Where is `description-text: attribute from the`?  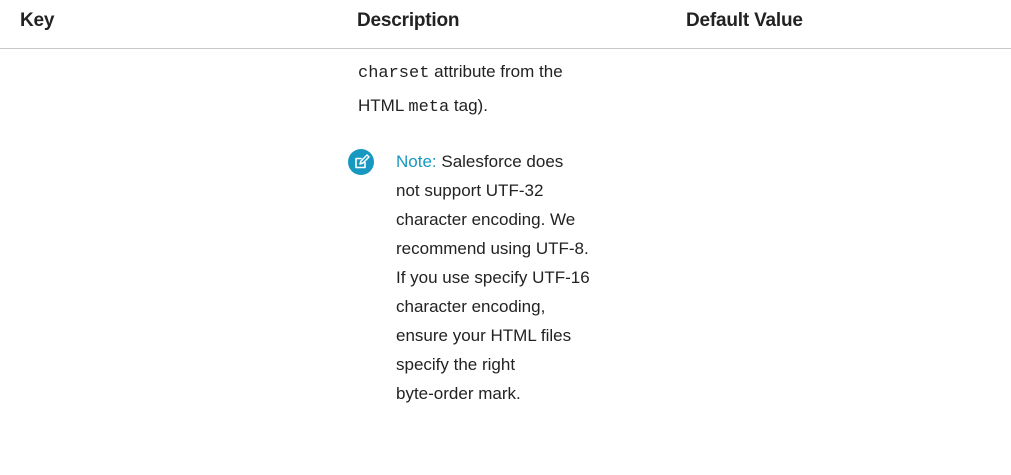 description-text: attribute from the is located at coordinates (496, 71).